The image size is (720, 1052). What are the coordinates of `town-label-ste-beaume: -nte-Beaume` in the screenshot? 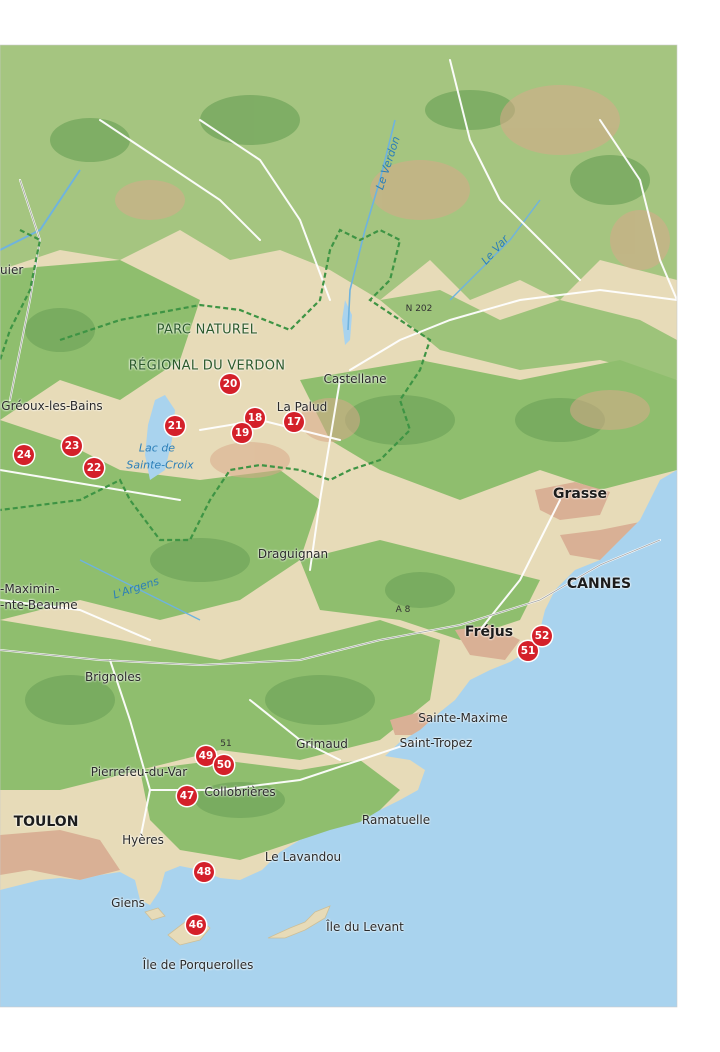 It's located at (39, 605).